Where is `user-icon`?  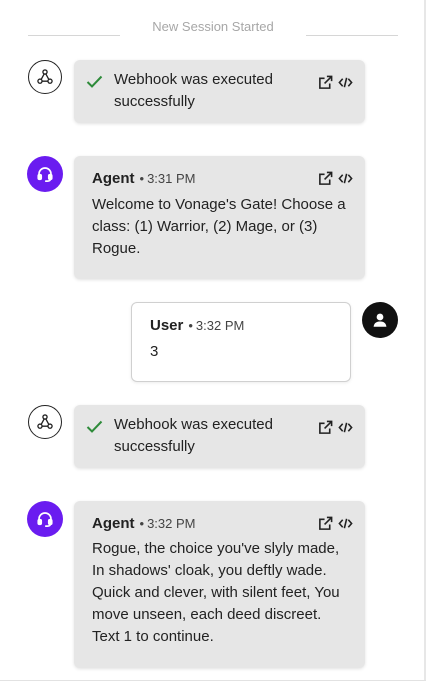 user-icon is located at coordinates (380, 320).